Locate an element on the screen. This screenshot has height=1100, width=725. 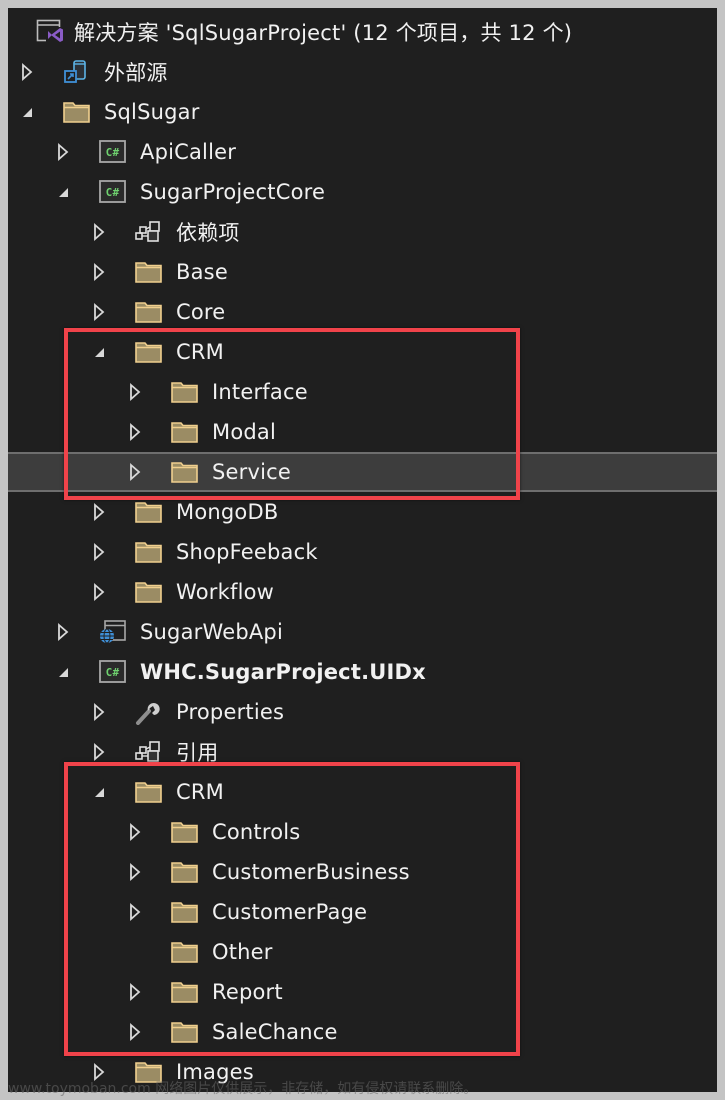
tree-item-label: SqlSugar is located at coordinates (152, 112).